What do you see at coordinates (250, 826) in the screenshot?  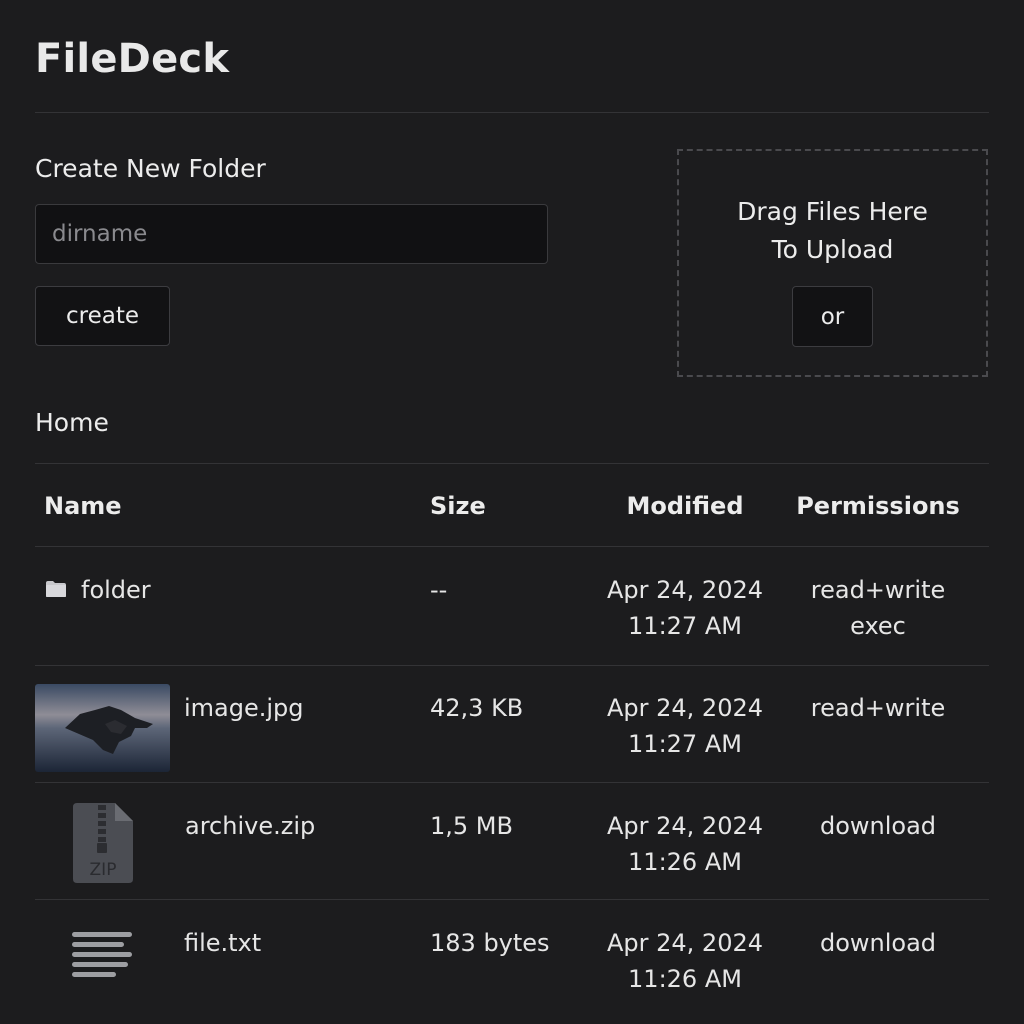 I see `file-name-archive: archive.zip` at bounding box center [250, 826].